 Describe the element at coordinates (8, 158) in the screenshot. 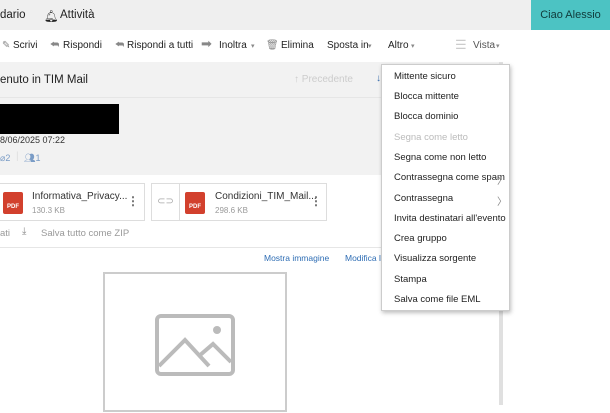

I see `attachment-count-value: 2` at that location.